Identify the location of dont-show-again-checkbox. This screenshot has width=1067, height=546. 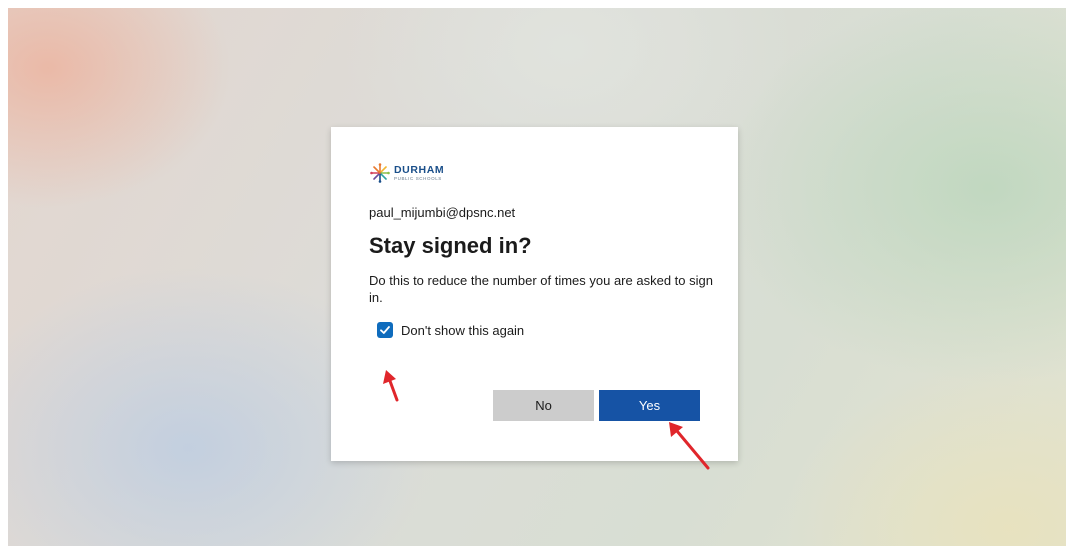
(385, 330).